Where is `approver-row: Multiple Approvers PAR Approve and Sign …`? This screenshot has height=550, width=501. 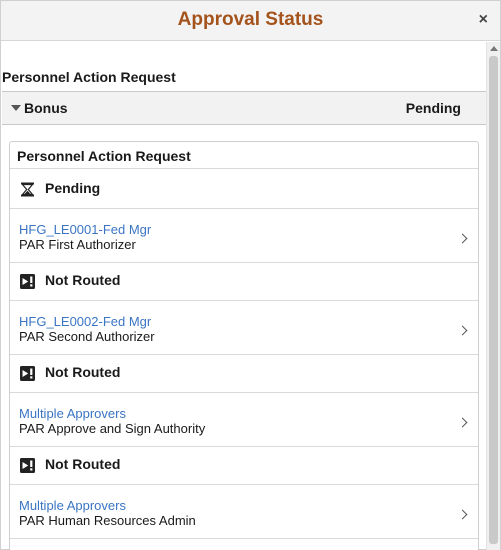 approver-row: Multiple Approvers PAR Approve and Sign … is located at coordinates (244, 420).